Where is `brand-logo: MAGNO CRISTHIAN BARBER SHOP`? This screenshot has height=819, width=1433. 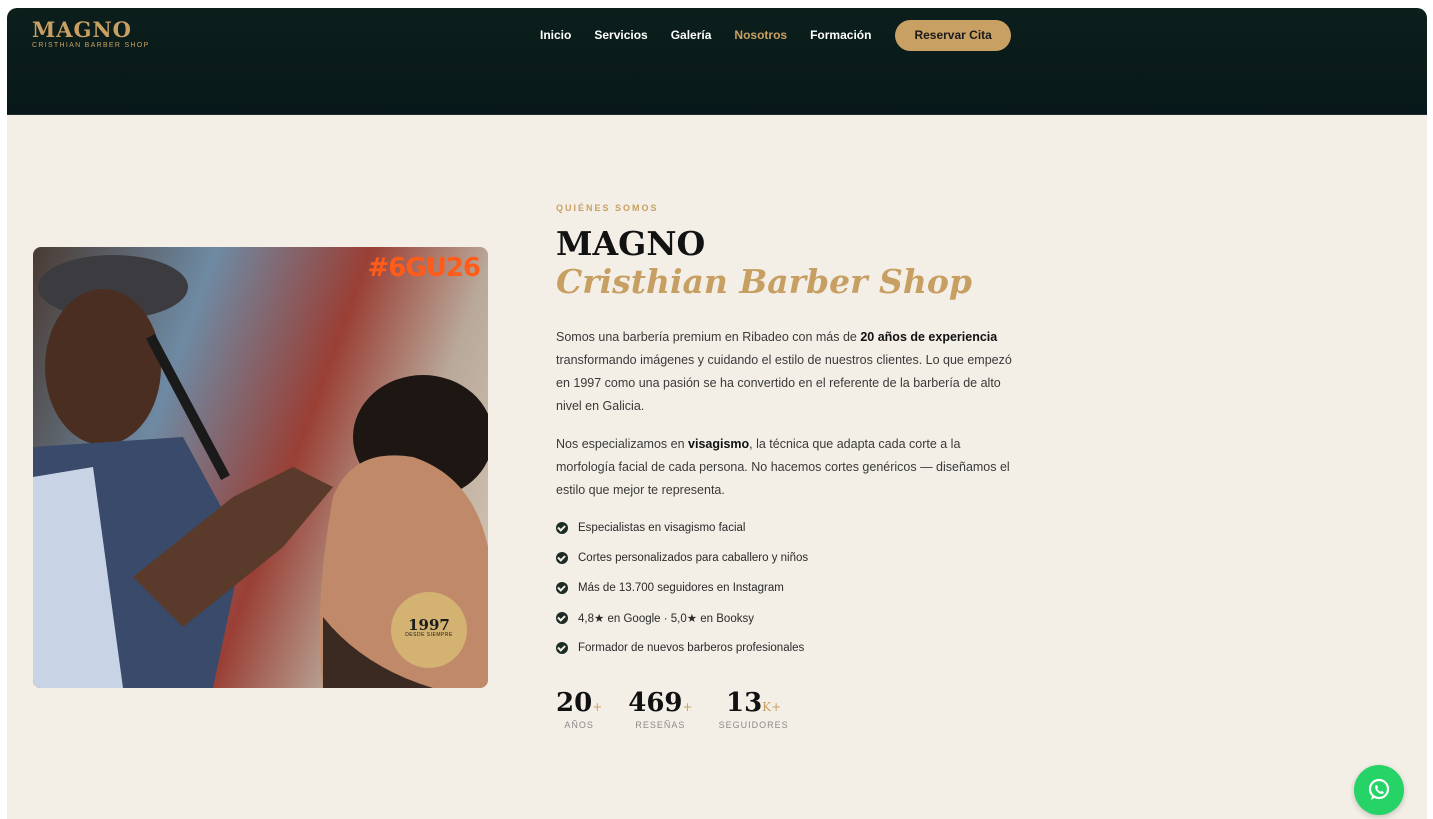 brand-logo: MAGNO CRISTHIAN BARBER SHOP is located at coordinates (91, 34).